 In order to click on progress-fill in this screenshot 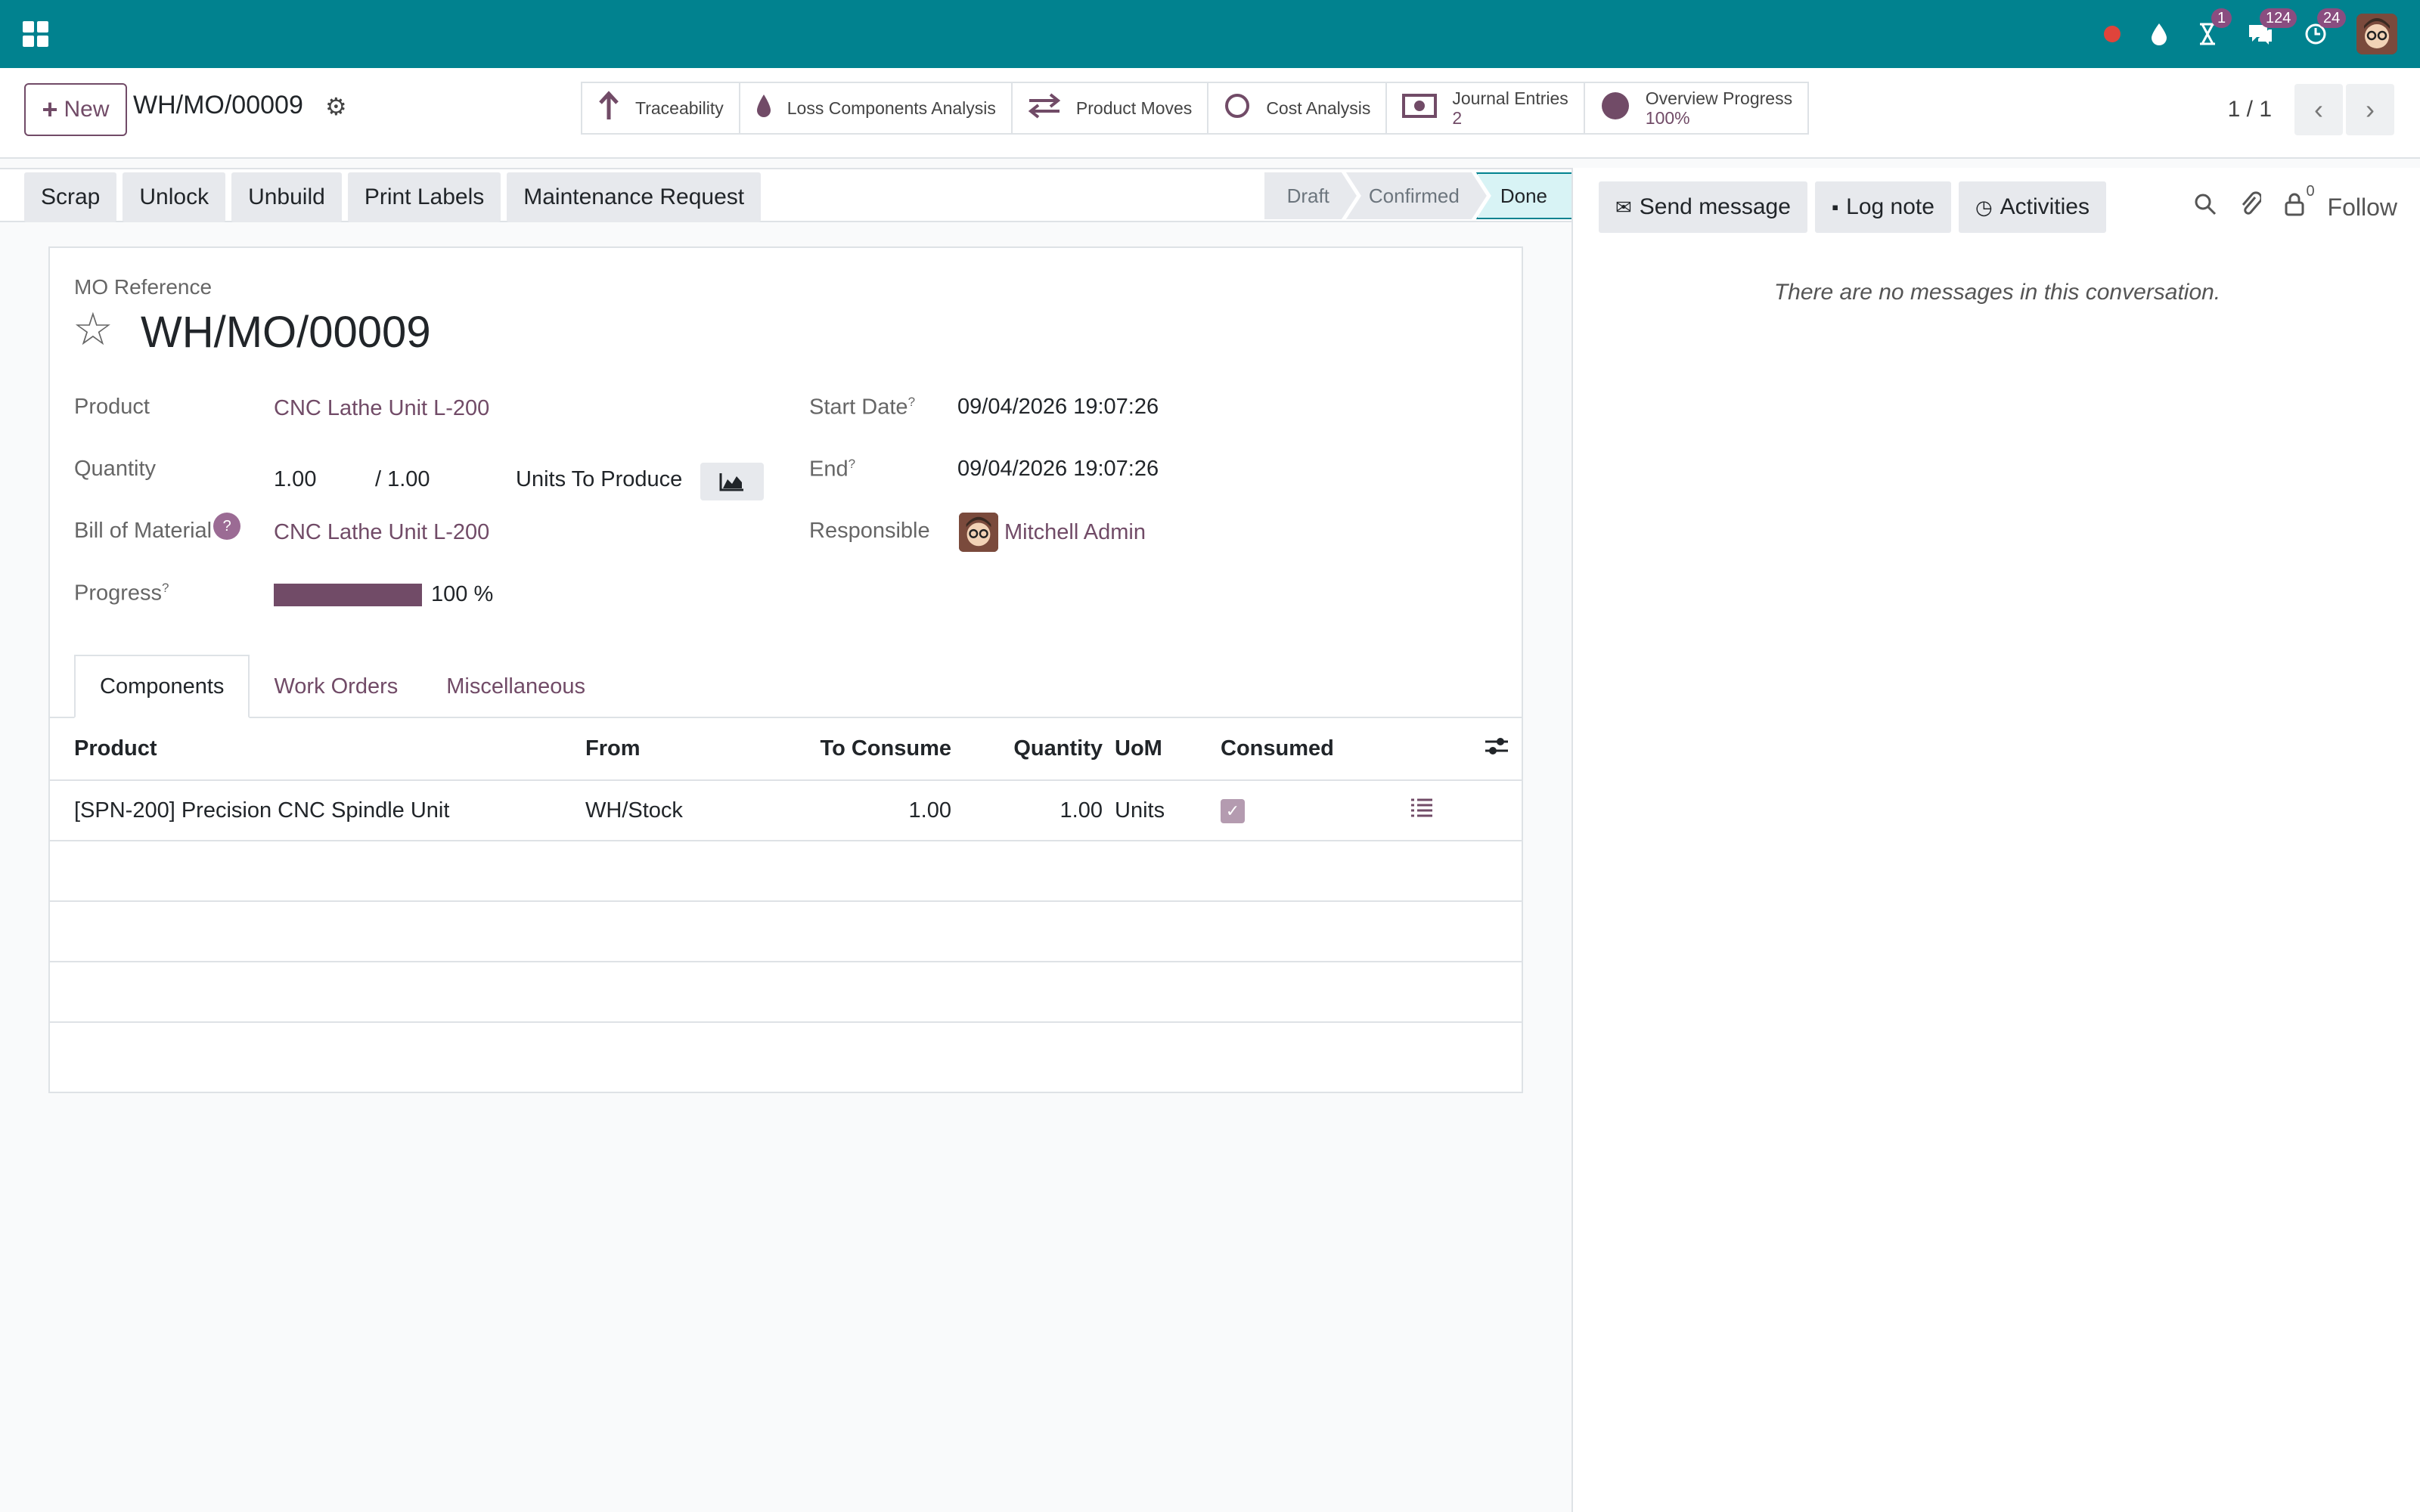, I will do `click(347, 595)`.